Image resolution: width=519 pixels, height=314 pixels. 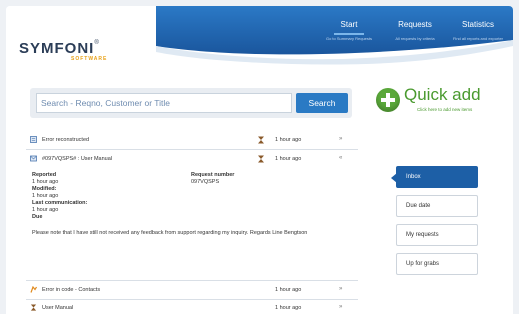 I want to click on nav-start-desc: Go to Summary Requests, so click(x=349, y=38).